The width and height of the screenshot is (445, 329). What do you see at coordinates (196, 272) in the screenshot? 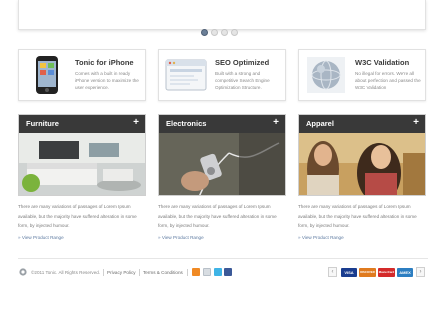
I see `rss-icon` at bounding box center [196, 272].